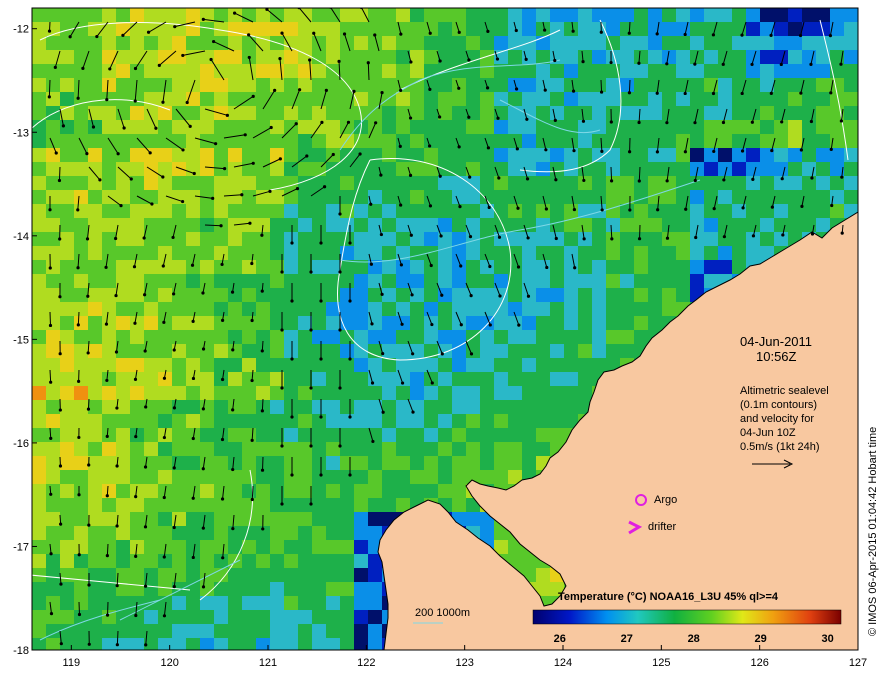 The width and height of the screenshot is (880, 680). What do you see at coordinates (761, 639) in the screenshot?
I see `colorbar-tick-label: 29` at bounding box center [761, 639].